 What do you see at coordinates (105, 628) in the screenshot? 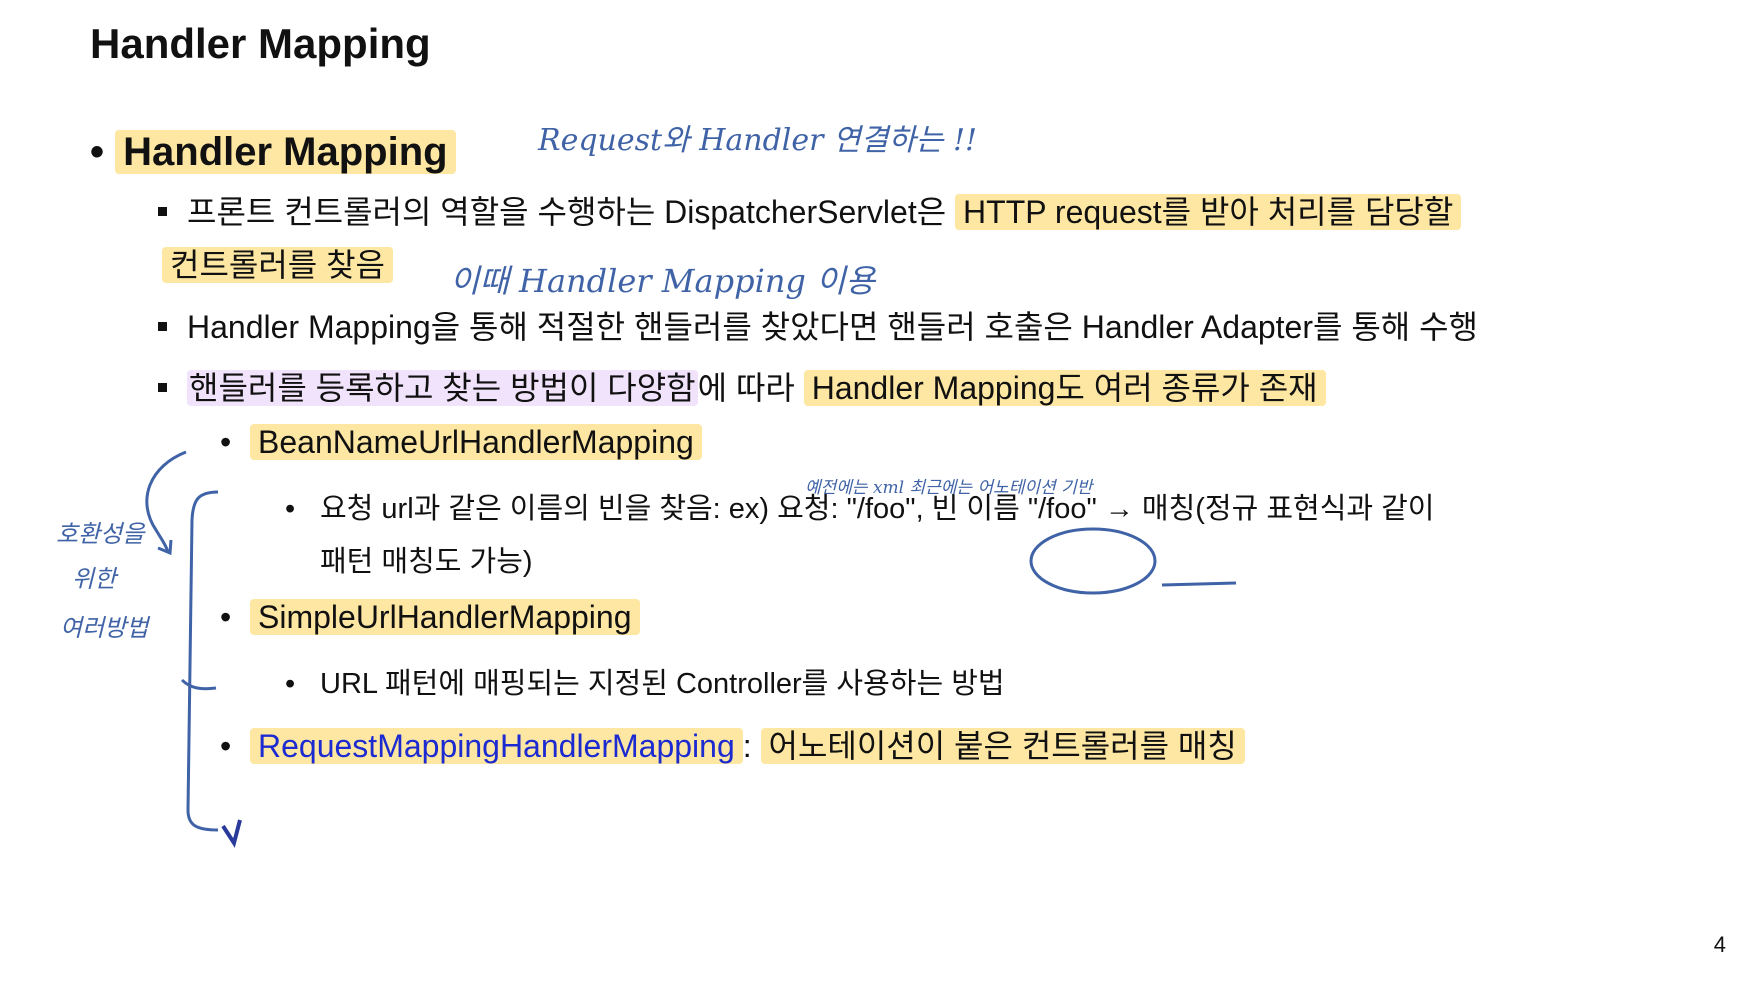
I see `handwritten-side-3: 여러방법` at bounding box center [105, 628].